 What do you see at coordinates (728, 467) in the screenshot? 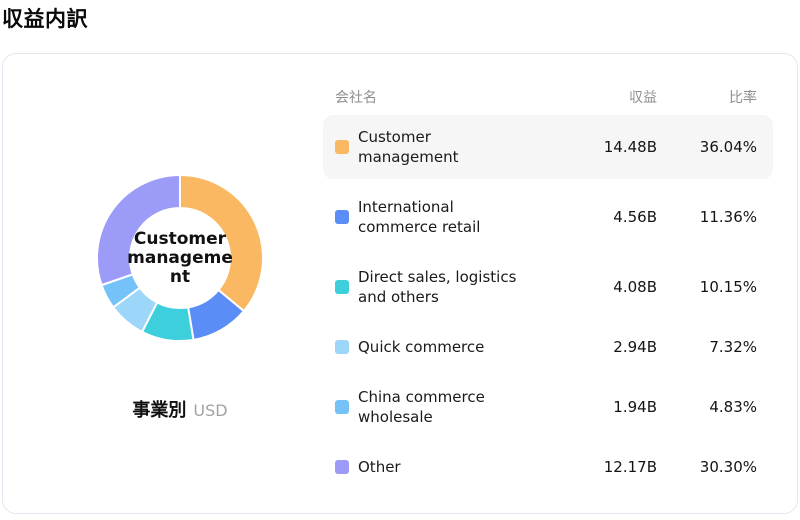
I see `row-ratio: 30.30%` at bounding box center [728, 467].